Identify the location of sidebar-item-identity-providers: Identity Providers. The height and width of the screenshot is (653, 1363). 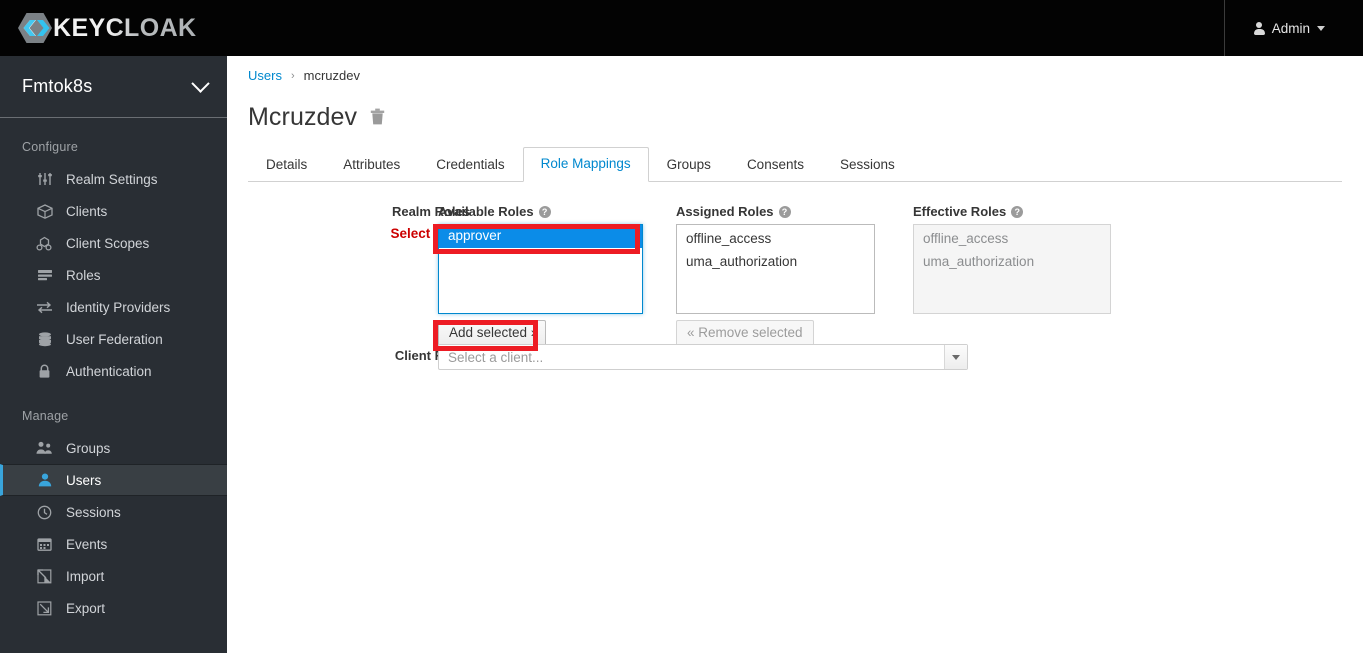
(113, 307).